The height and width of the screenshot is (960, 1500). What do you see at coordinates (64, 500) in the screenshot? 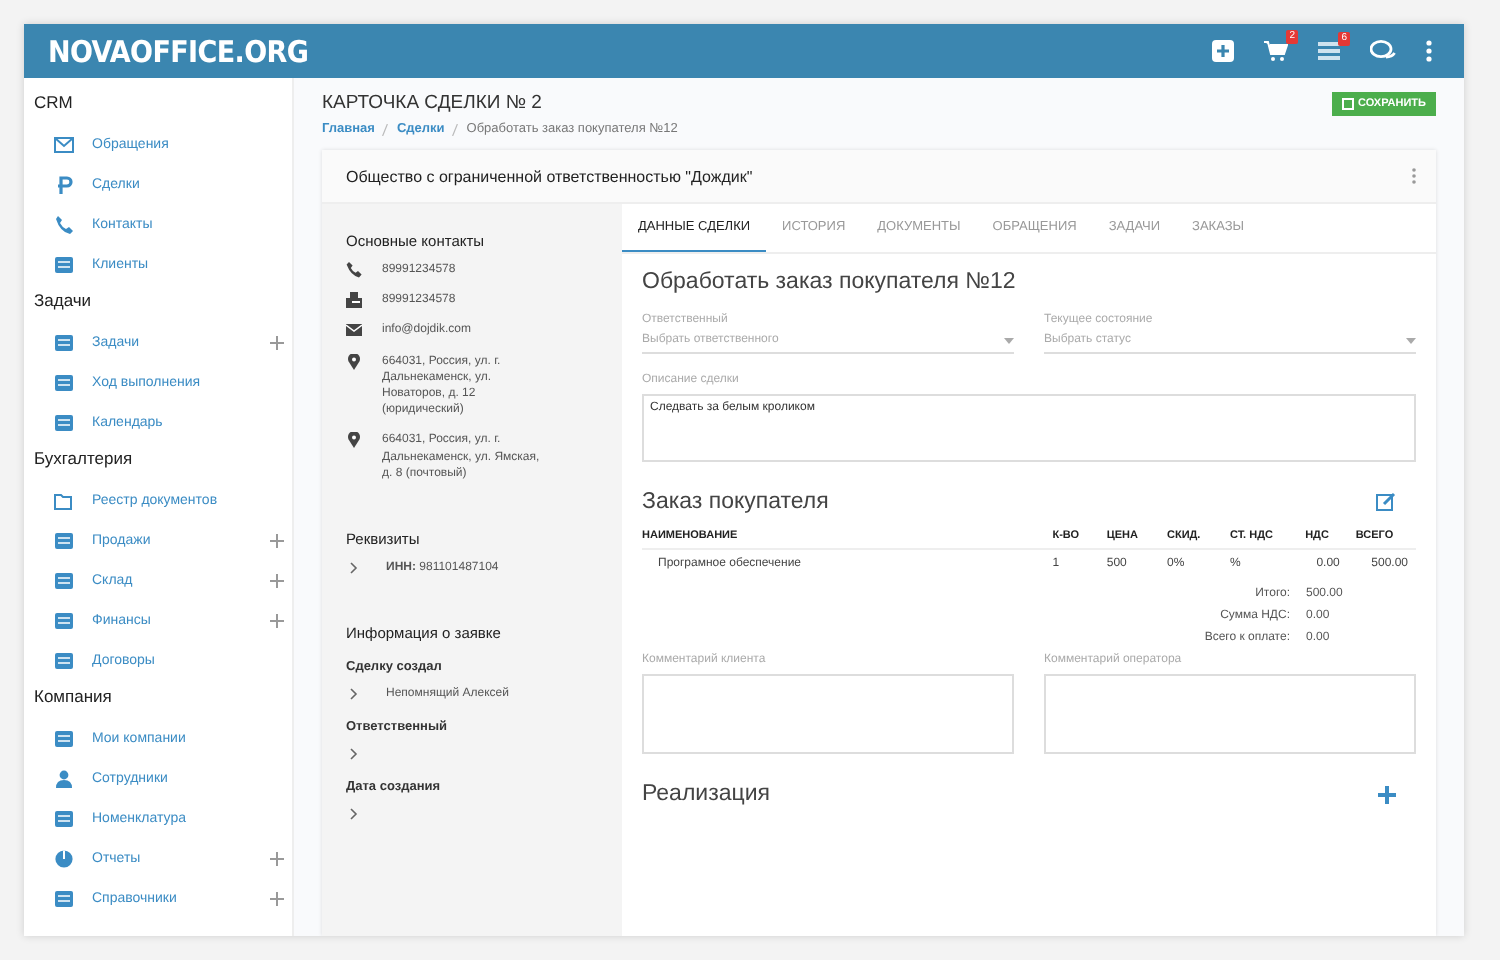
I see `folder-icon` at bounding box center [64, 500].